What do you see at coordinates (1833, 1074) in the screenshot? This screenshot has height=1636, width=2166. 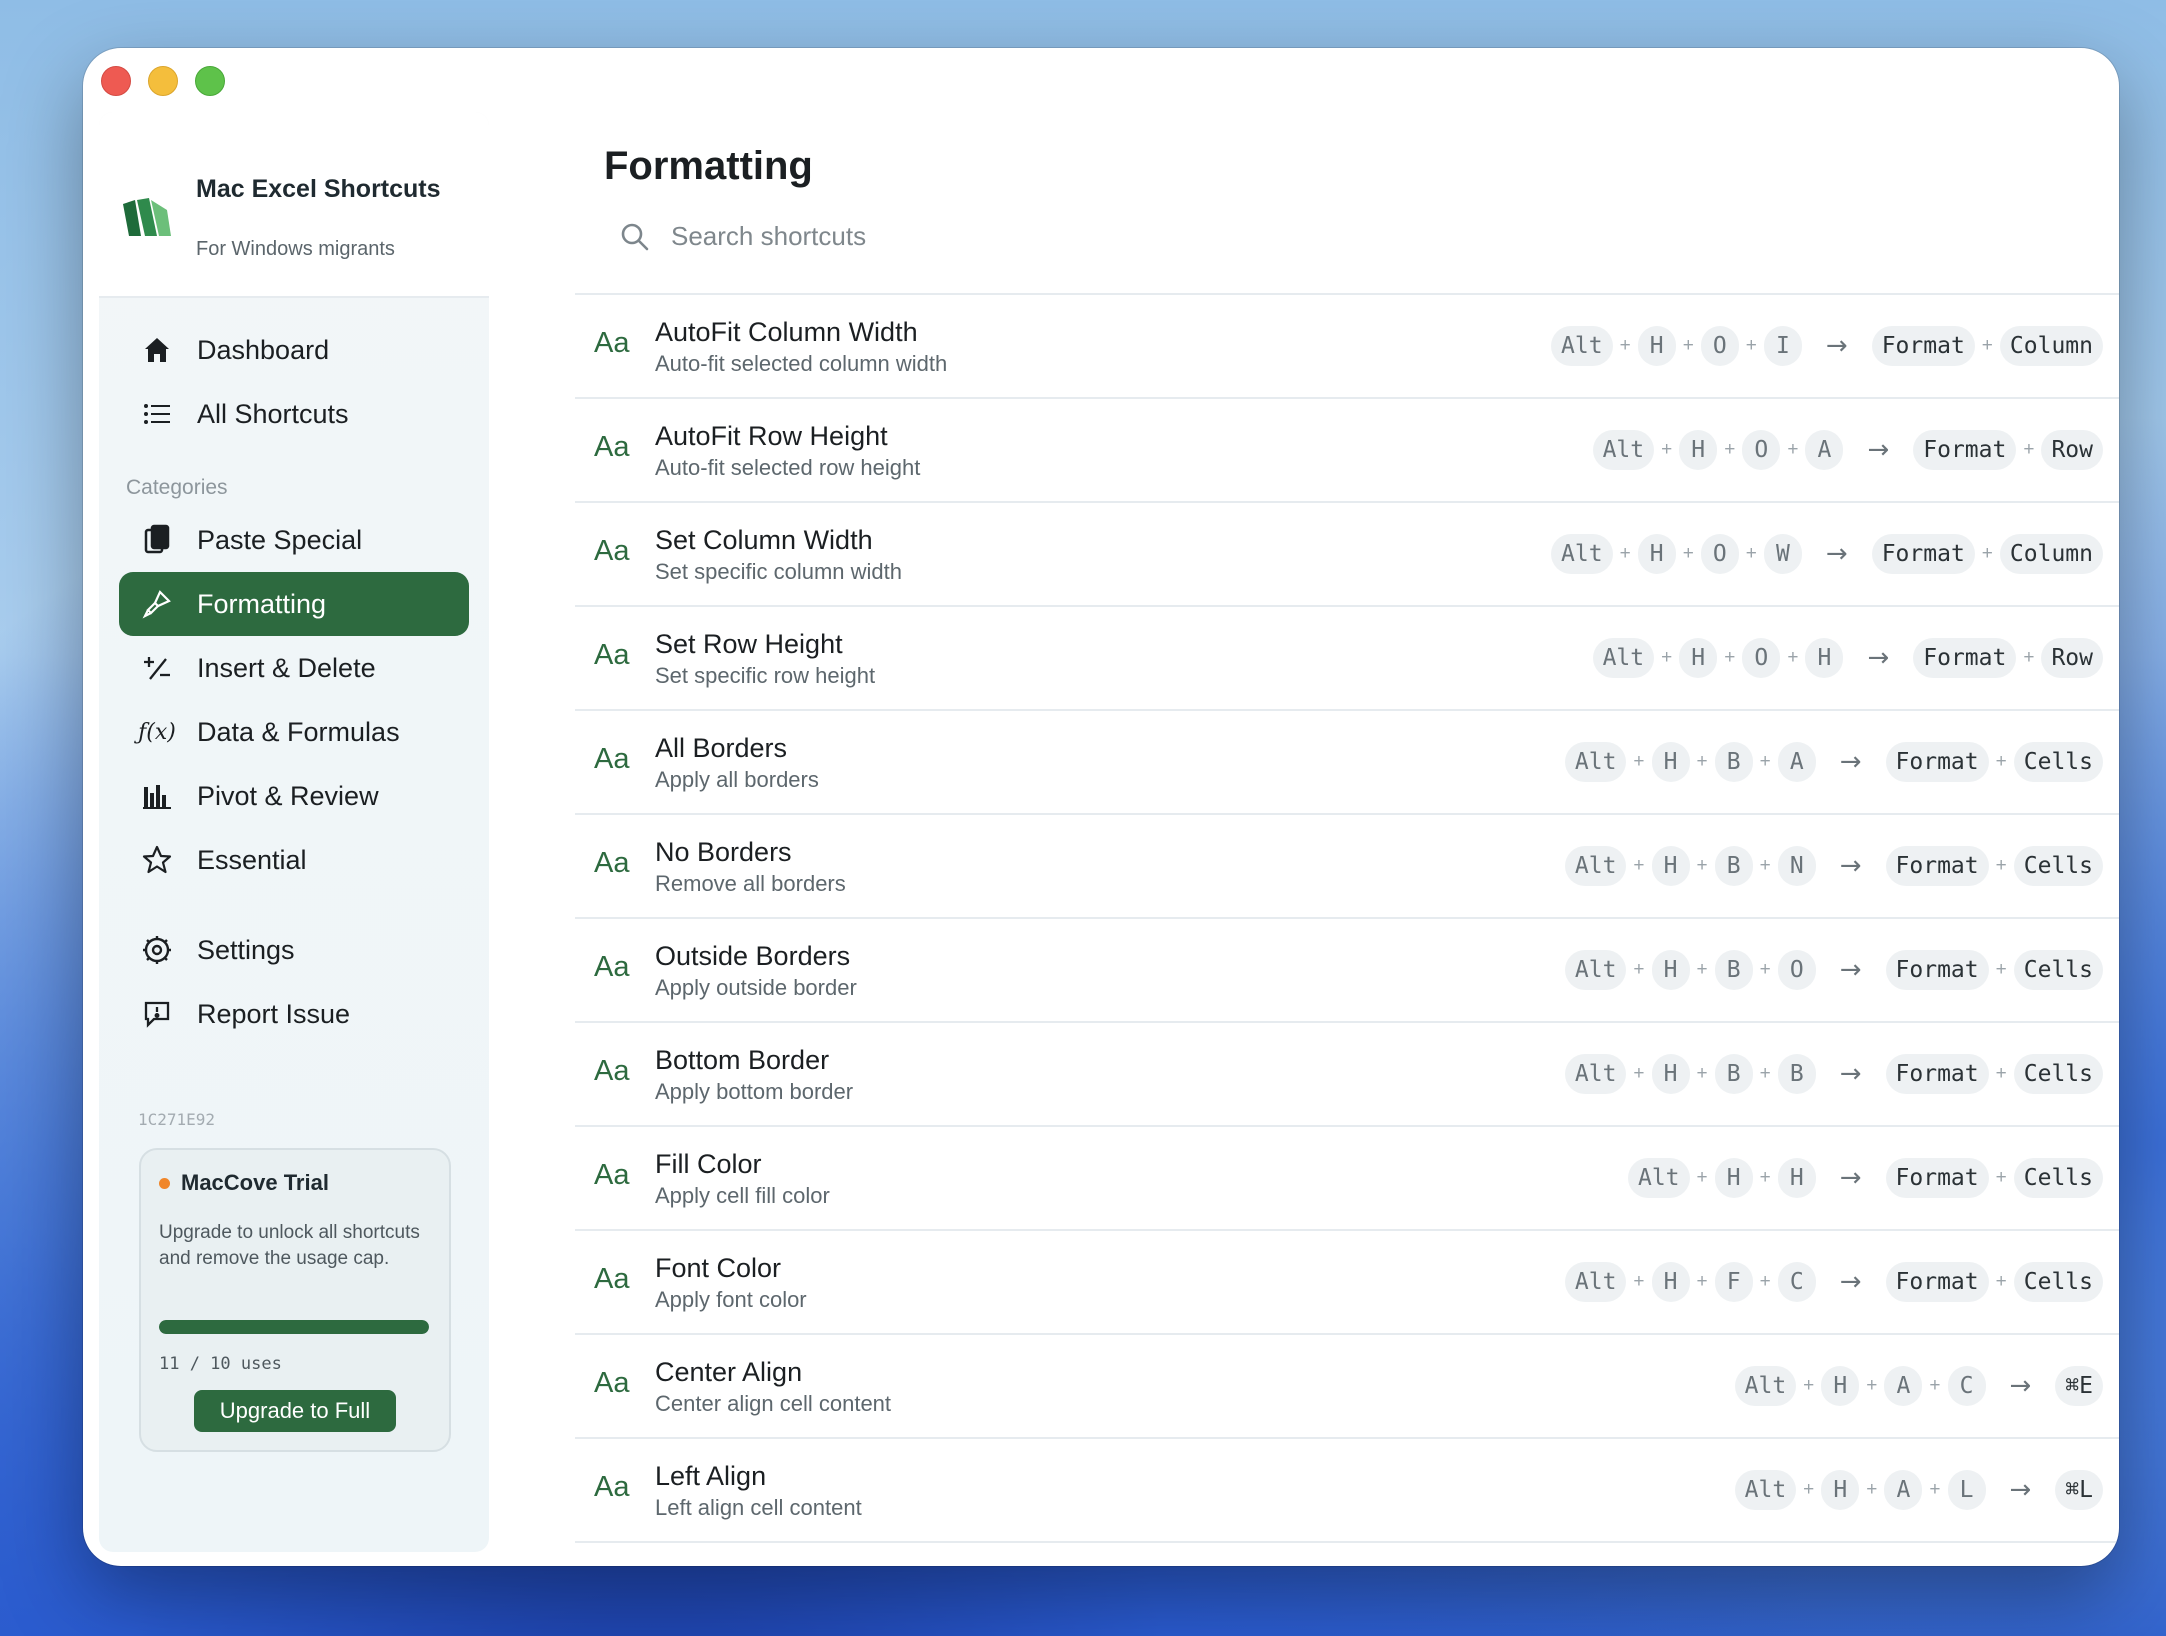 I see `key-combo: Alt + H + B + B → Format + Cells` at bounding box center [1833, 1074].